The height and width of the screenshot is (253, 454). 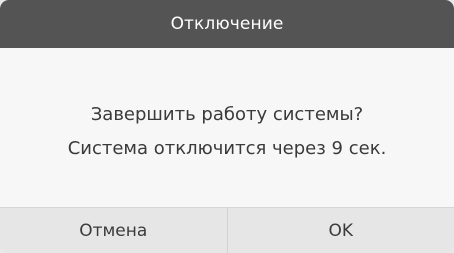 I want to click on dialog-message-countdown: Система отключится через 9 сек., so click(x=227, y=148).